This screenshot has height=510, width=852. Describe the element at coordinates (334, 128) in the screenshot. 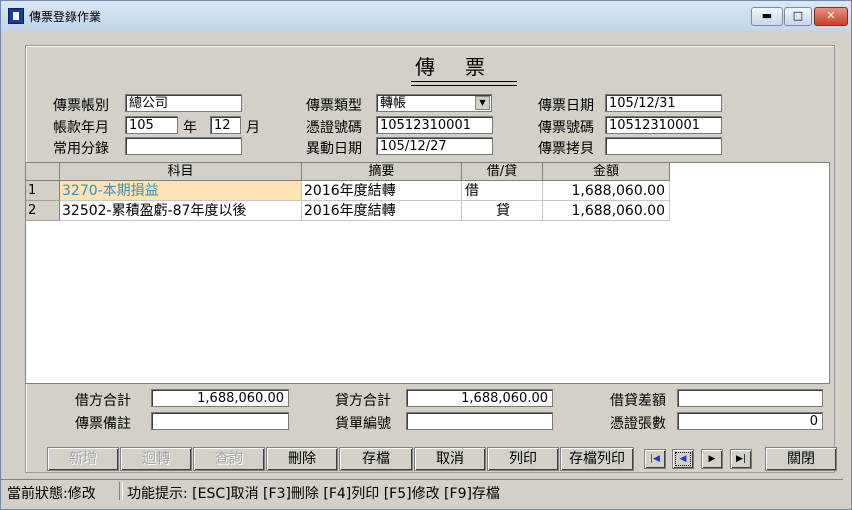

I see `voucher-proof-label: 憑證號碼` at that location.